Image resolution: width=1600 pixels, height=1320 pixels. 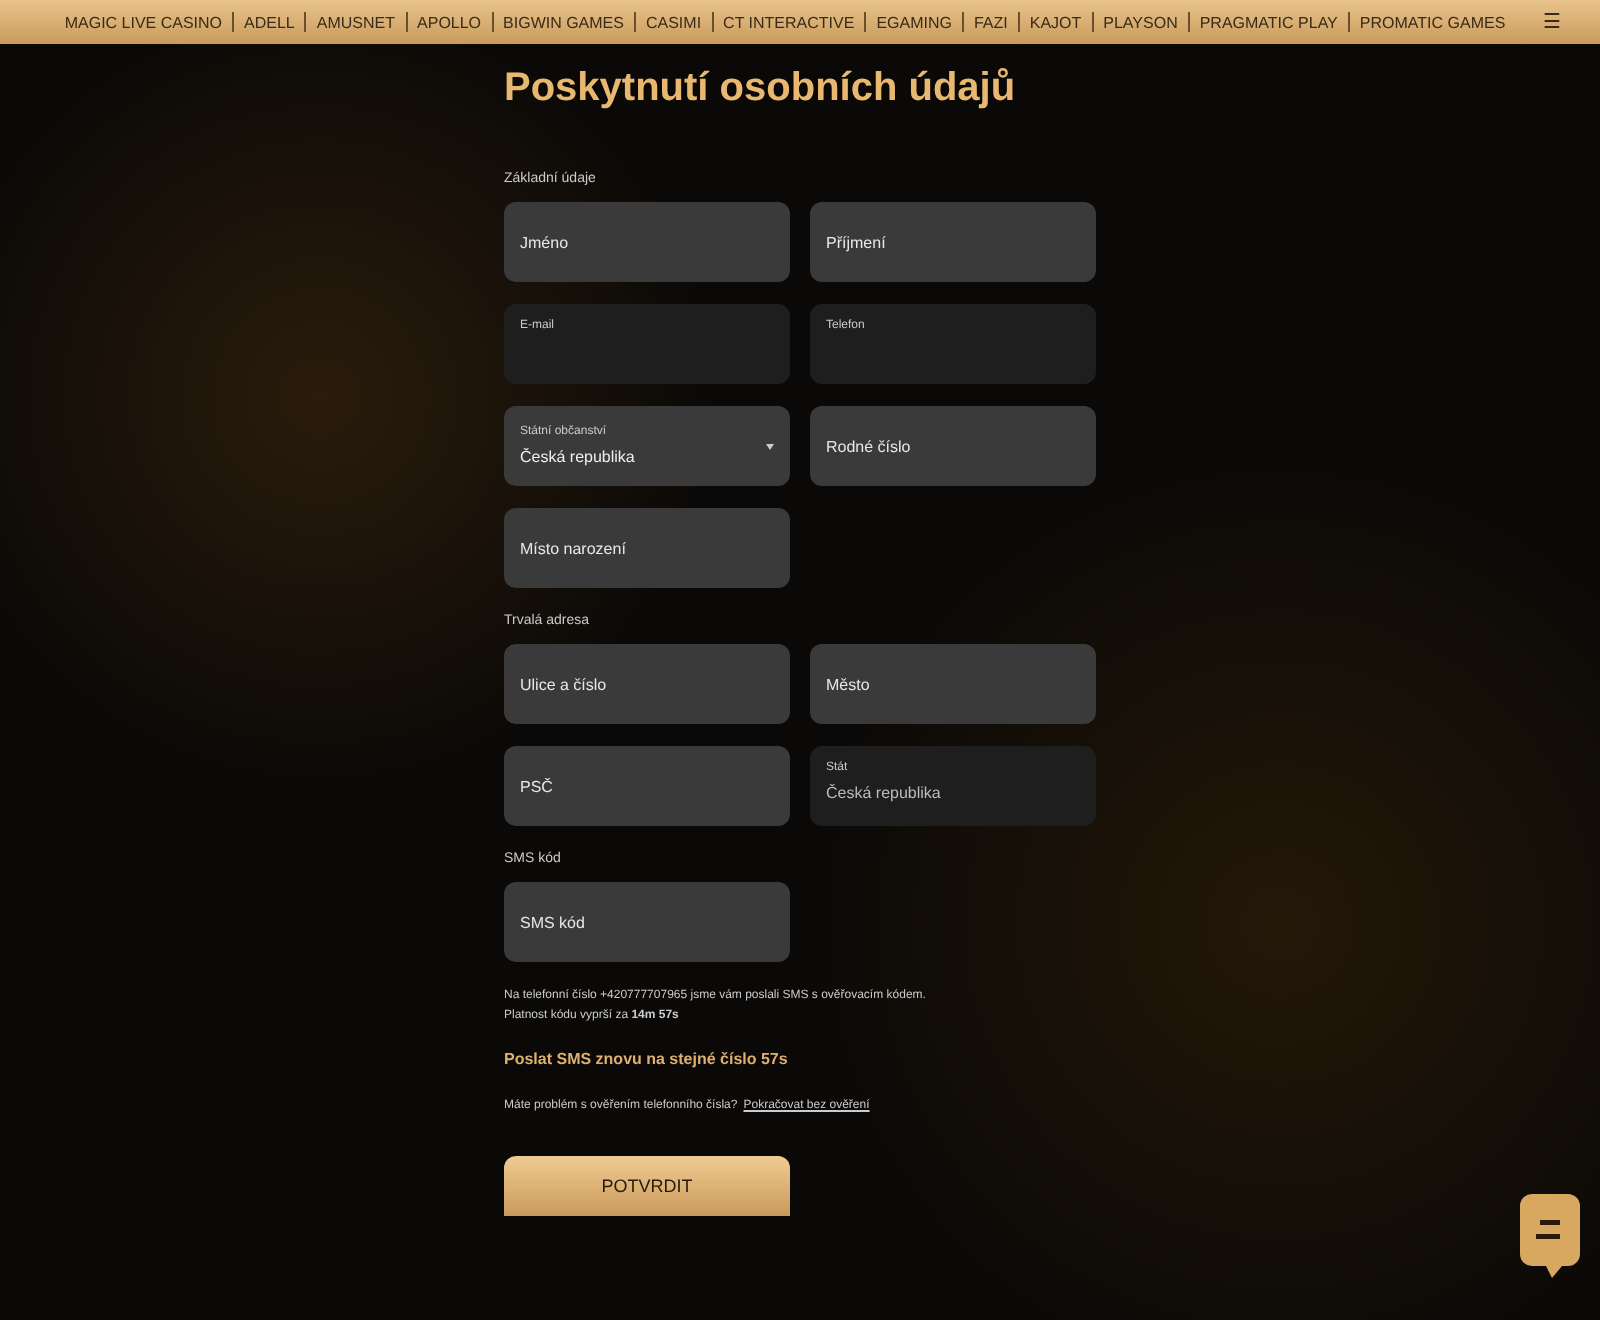 I want to click on input-field: PSČ, so click(x=647, y=786).